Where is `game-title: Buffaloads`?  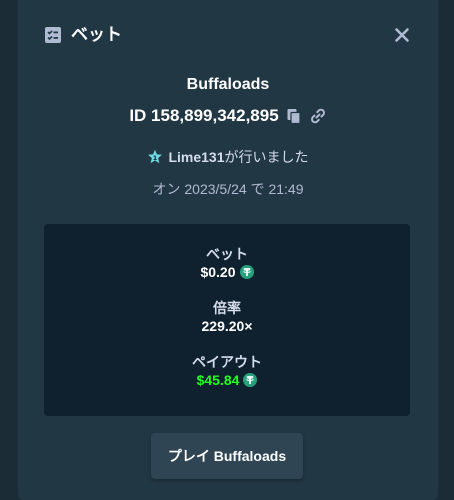 game-title: Buffaloads is located at coordinates (228, 85).